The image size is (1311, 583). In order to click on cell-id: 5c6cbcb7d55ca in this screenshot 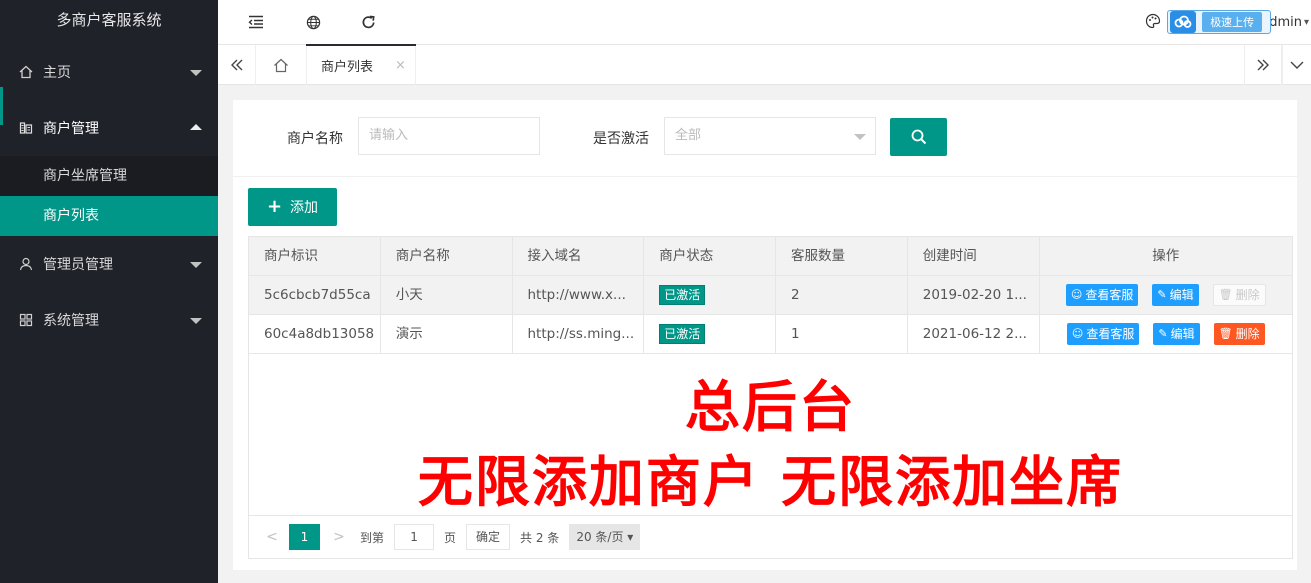, I will do `click(315, 295)`.